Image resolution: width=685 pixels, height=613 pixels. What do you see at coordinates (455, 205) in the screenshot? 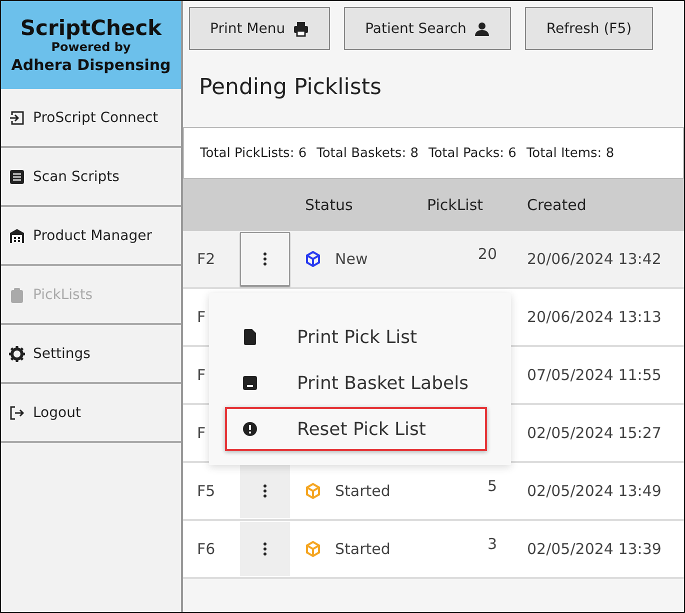
I see `column-header: PickList` at bounding box center [455, 205].